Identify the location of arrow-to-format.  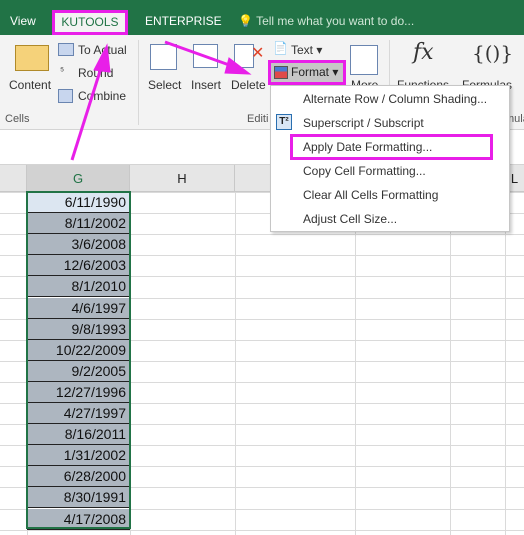
(198, 54).